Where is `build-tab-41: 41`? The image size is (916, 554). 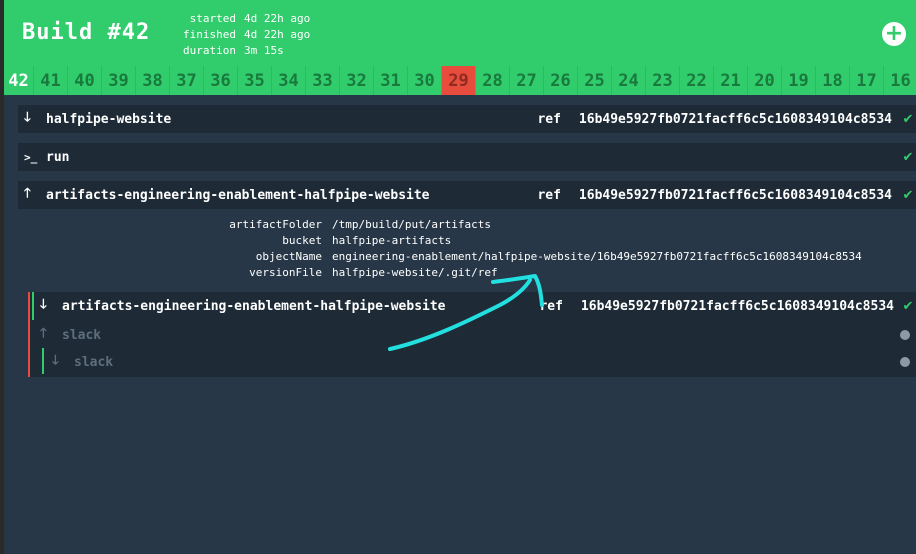 build-tab-41: 41 is located at coordinates (51, 80).